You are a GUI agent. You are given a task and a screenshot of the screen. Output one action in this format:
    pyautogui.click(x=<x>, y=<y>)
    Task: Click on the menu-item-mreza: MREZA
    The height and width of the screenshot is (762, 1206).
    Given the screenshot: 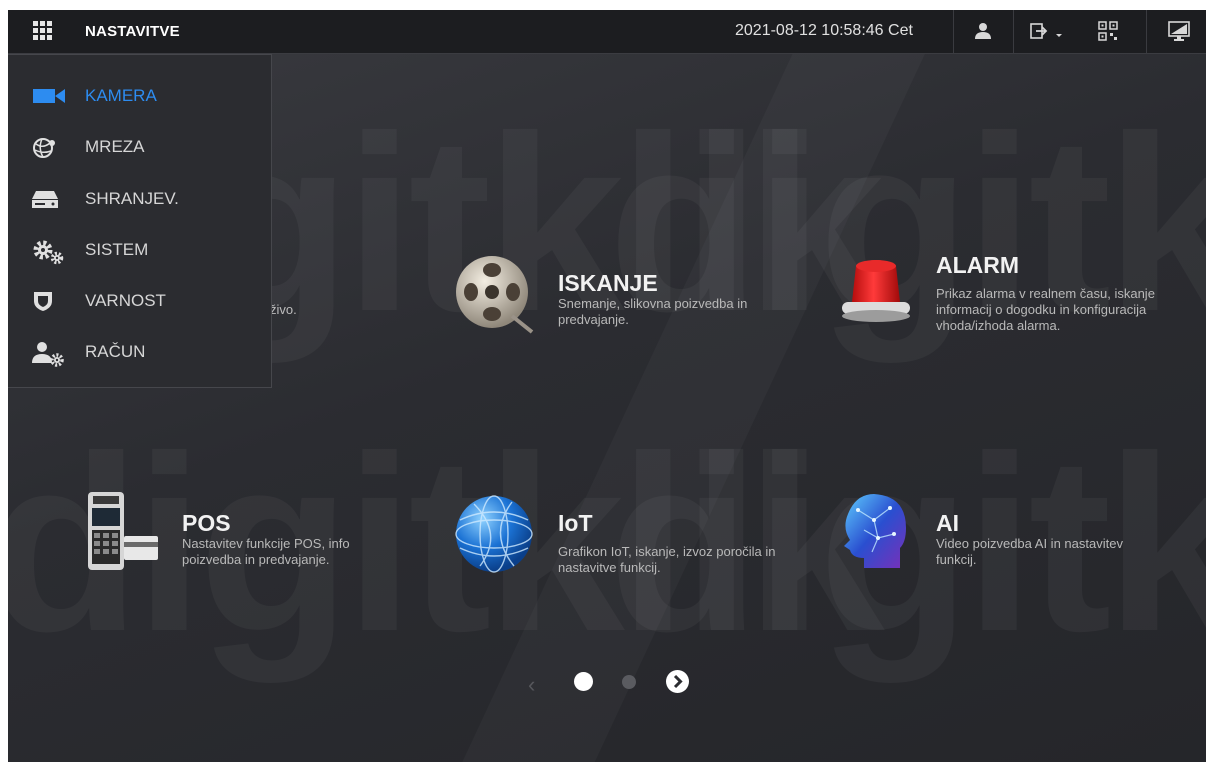 What is the action you would take?
    pyautogui.click(x=139, y=147)
    